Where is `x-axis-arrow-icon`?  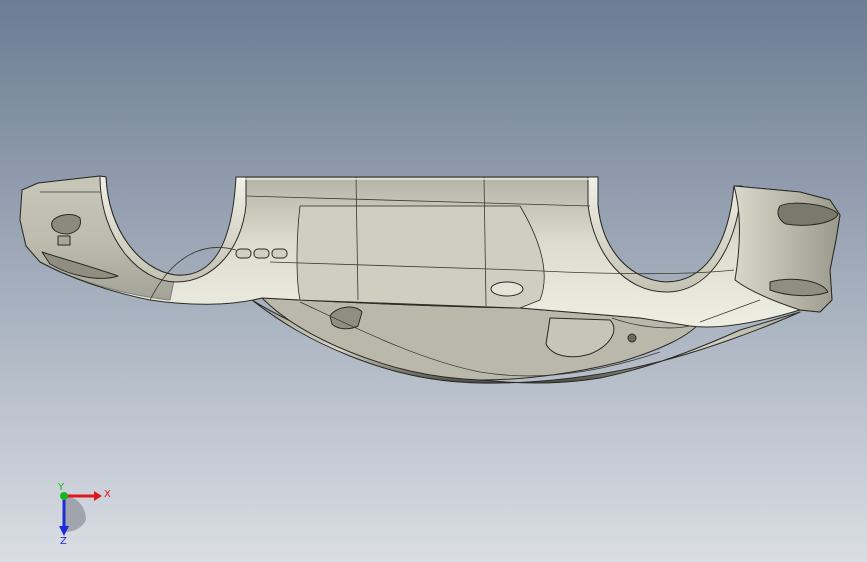 x-axis-arrow-icon is located at coordinates (98, 496).